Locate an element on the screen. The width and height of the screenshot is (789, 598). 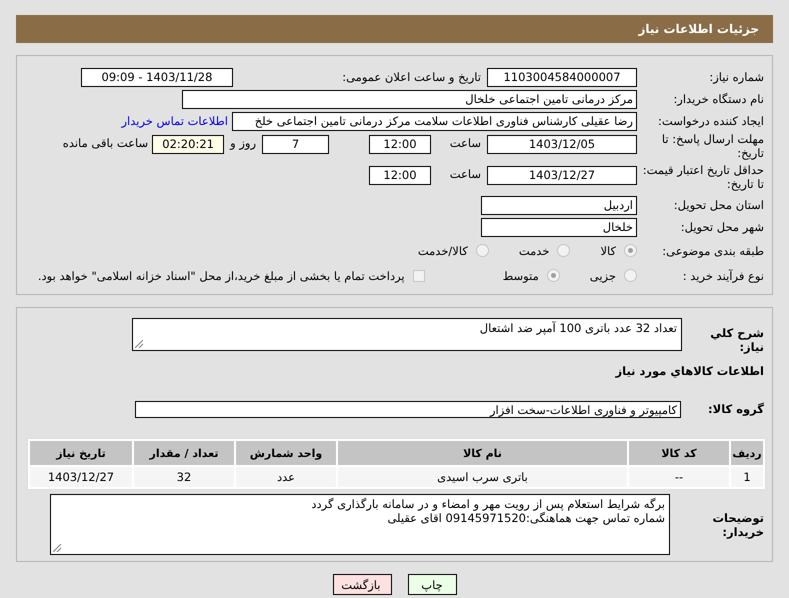
buyer-notes-field: برگه شرایط استعلام پس از رویت مهر و امضاء و در سامانه بارگذاری گردد شماره تماس جهت هماهنگی:09145971520 اقای عقیلی is located at coordinates (360, 524).